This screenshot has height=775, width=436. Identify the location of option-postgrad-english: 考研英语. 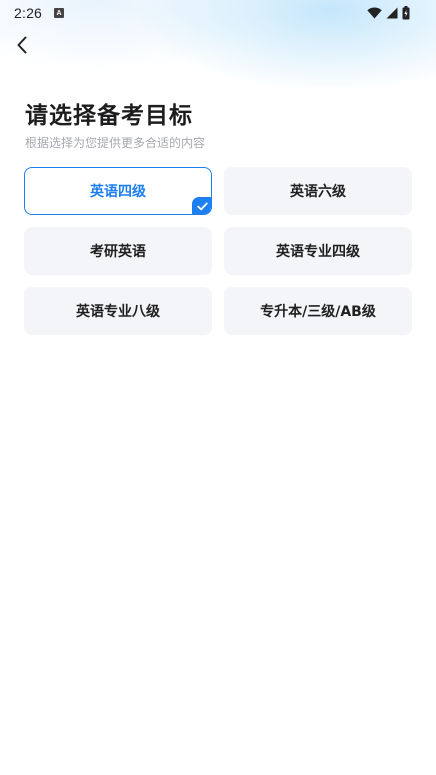
(118, 251).